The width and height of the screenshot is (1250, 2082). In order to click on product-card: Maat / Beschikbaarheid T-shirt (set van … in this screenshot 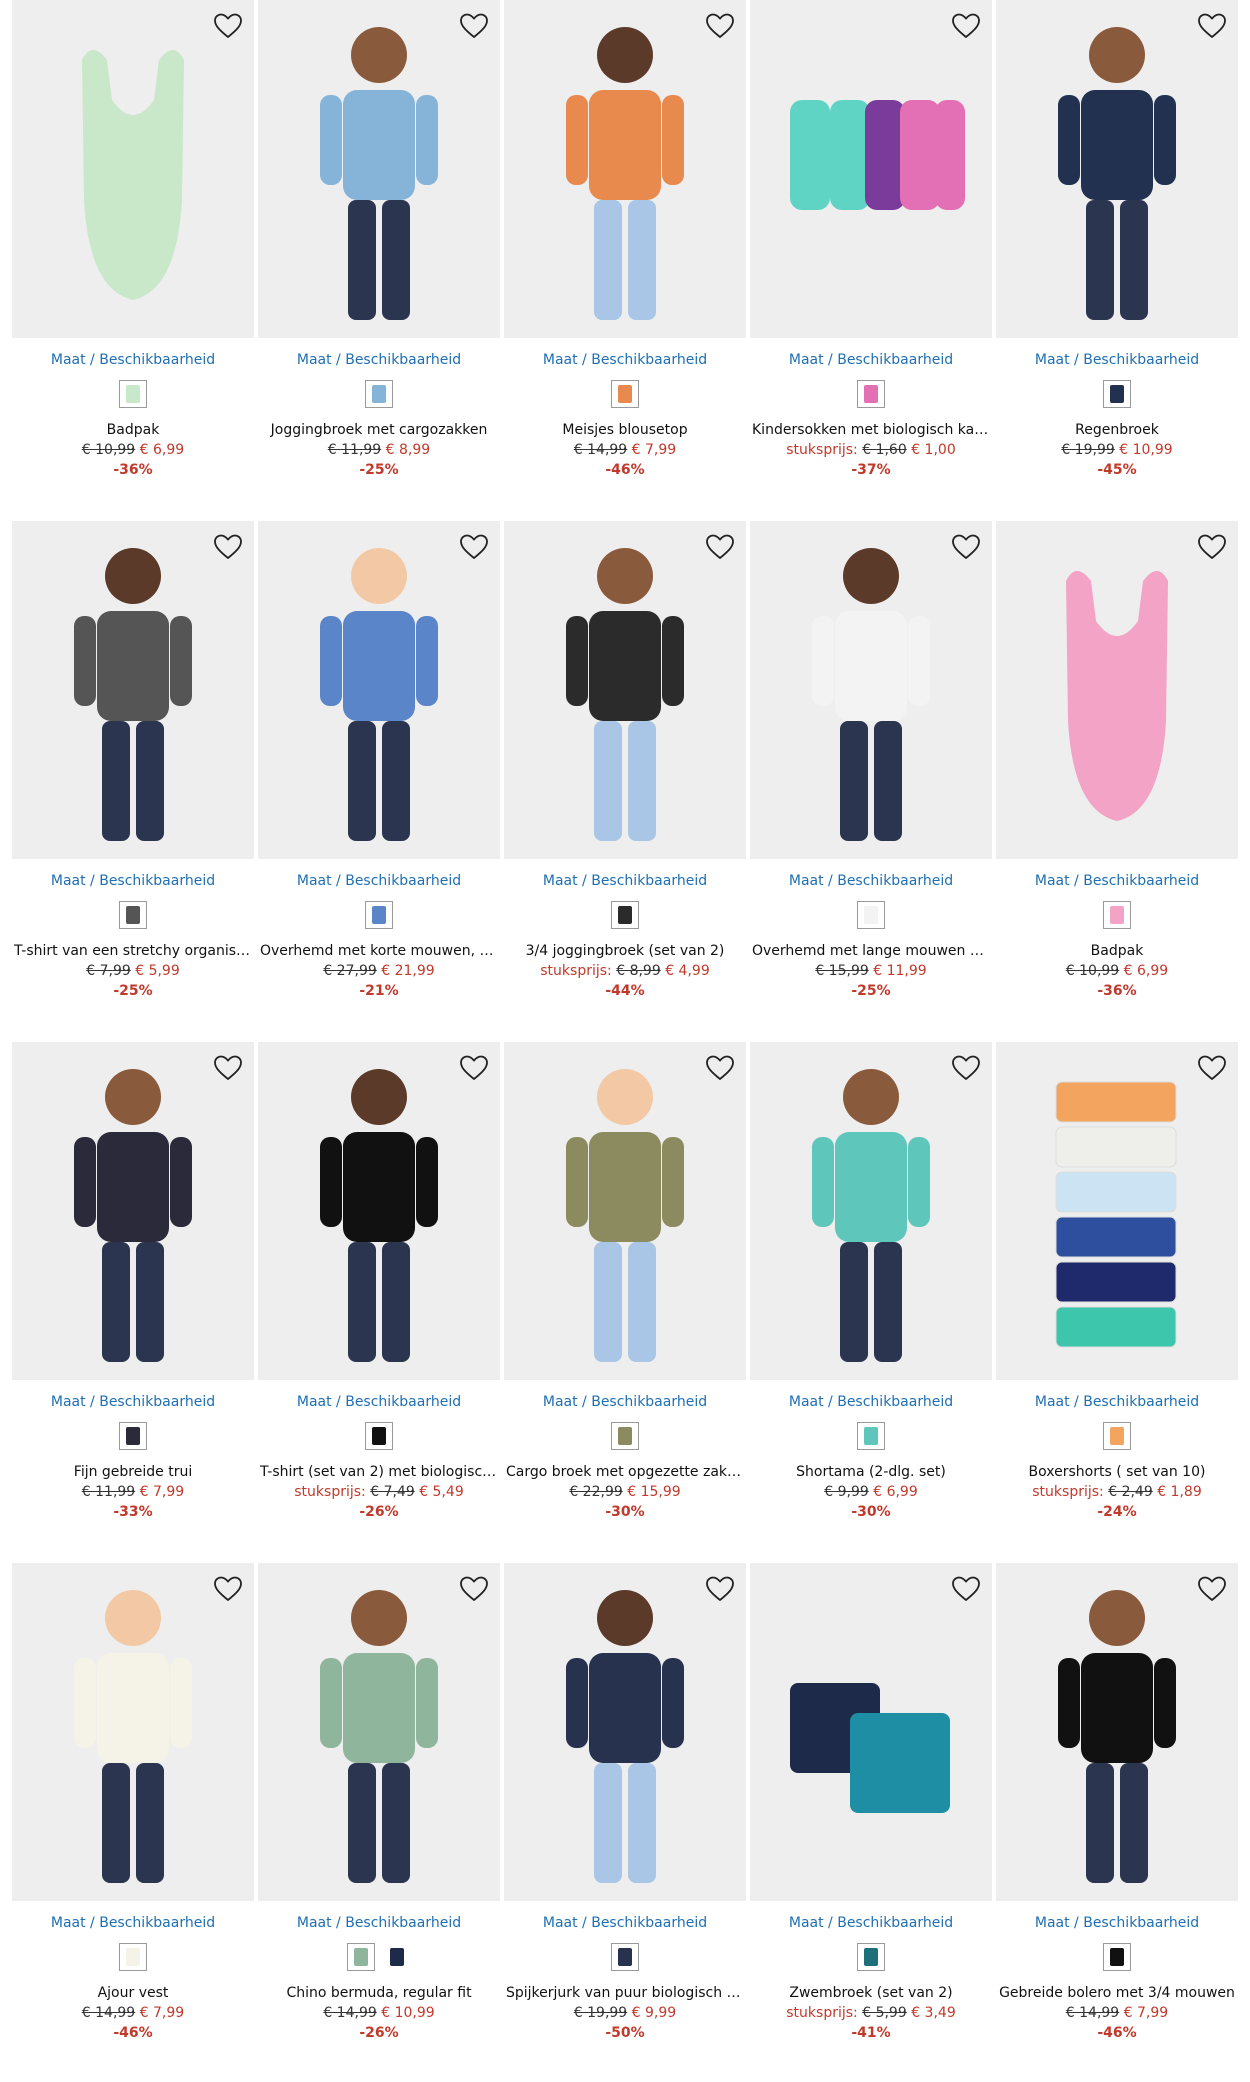, I will do `click(379, 1282)`.